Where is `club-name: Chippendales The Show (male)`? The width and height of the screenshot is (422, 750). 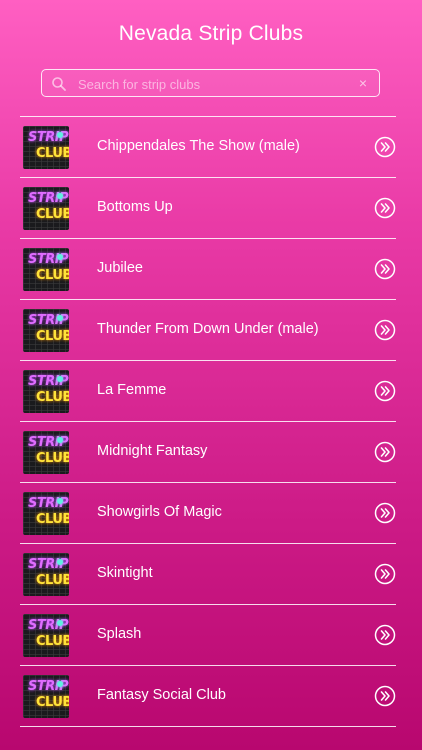 club-name: Chippendales The Show (male) is located at coordinates (198, 146).